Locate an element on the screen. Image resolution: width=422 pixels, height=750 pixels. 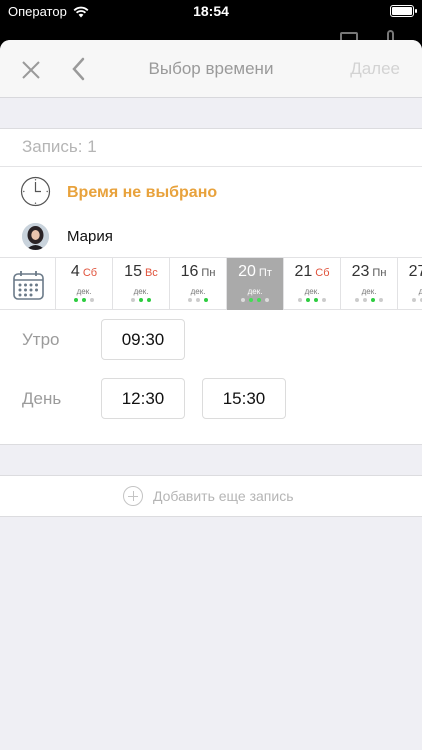
day-15: 15 Вс дек. is located at coordinates (141, 284).